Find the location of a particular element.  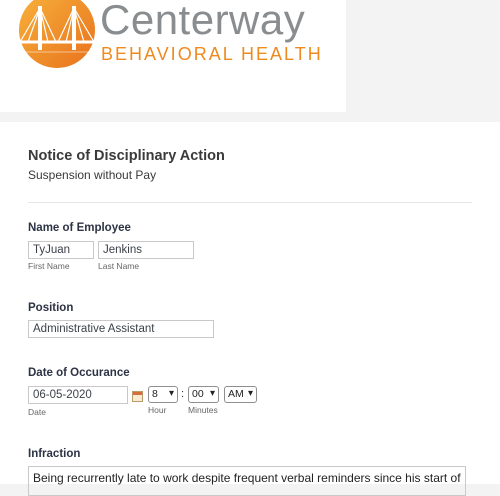

date-label: Date of Occurance is located at coordinates (79, 373).